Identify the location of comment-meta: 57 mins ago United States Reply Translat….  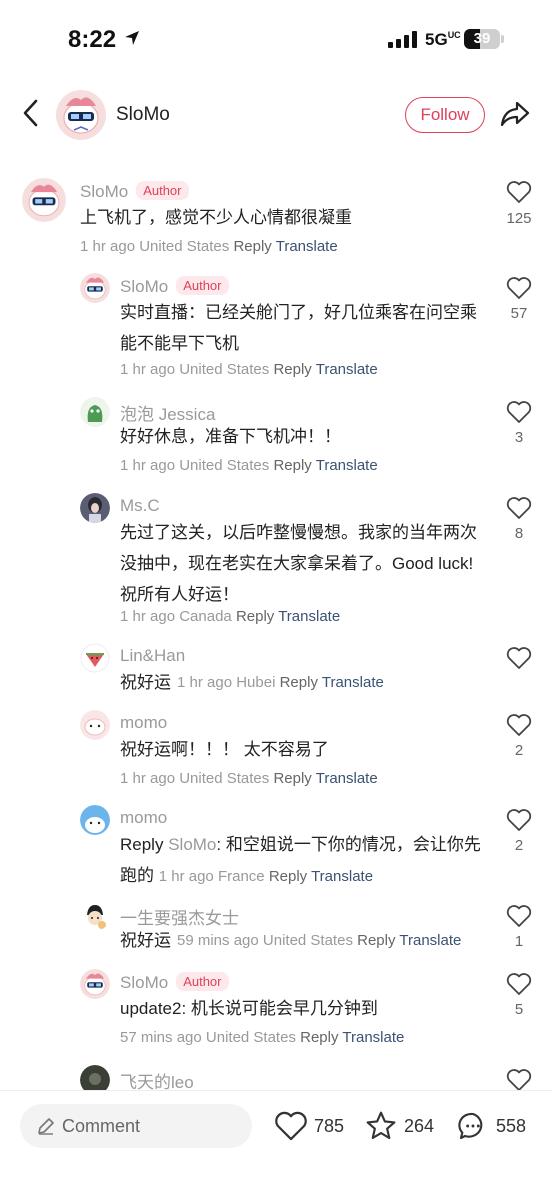
(262, 1037).